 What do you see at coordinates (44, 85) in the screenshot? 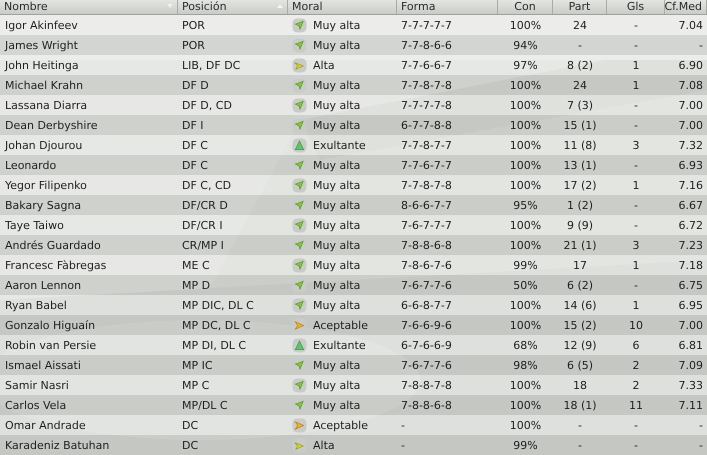
I see `table-cell: Michael Krahn` at bounding box center [44, 85].